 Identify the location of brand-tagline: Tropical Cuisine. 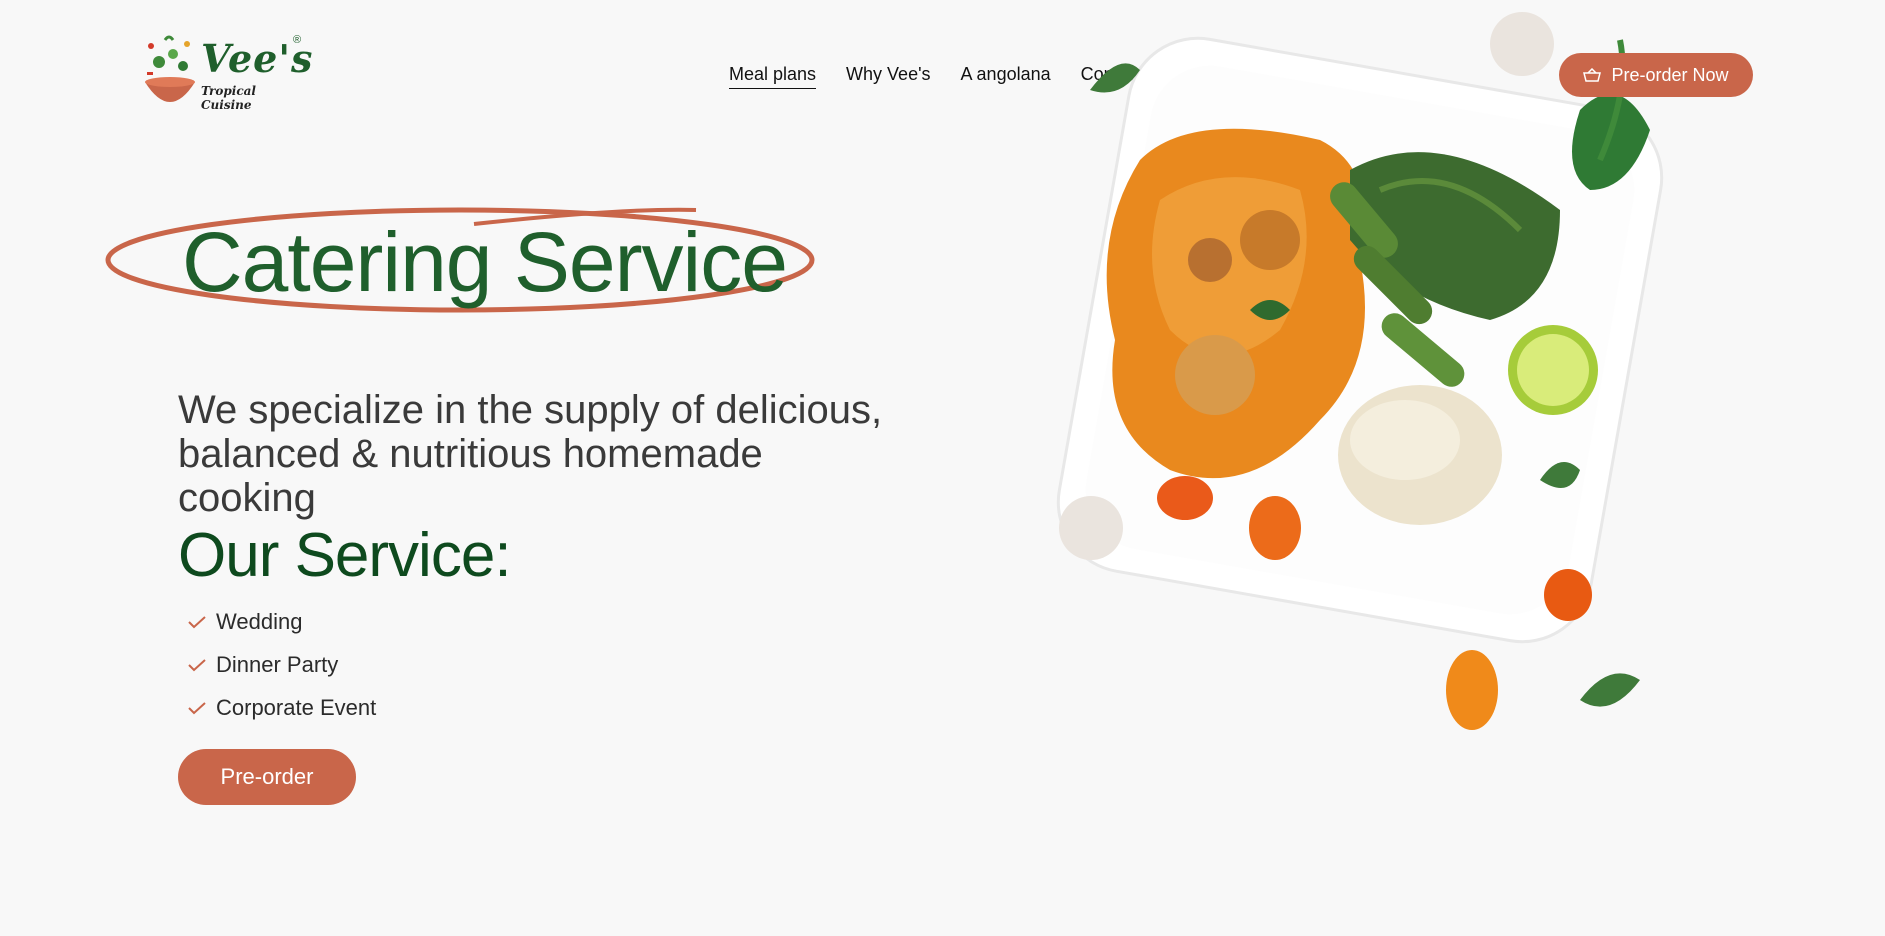
(228, 98).